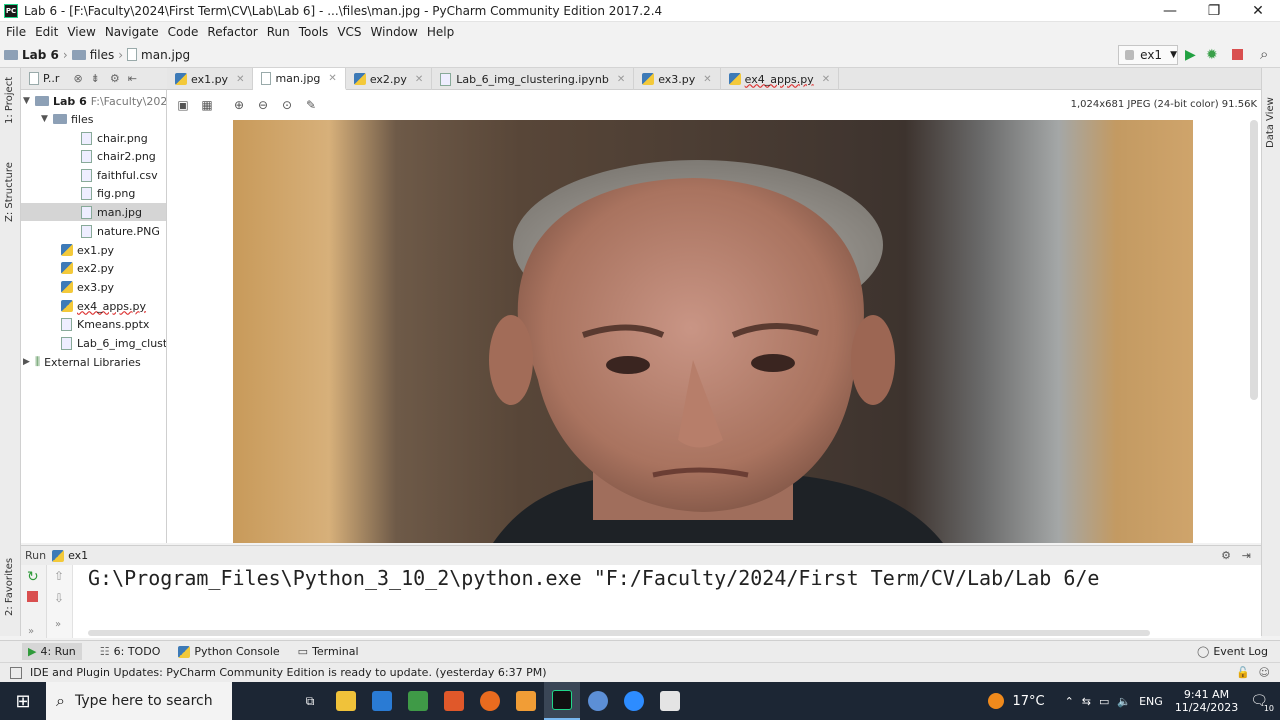 This screenshot has height=720, width=1280. Describe the element at coordinates (52, 651) in the screenshot. I see `tool-run-button: ▶ 4: Run` at that location.